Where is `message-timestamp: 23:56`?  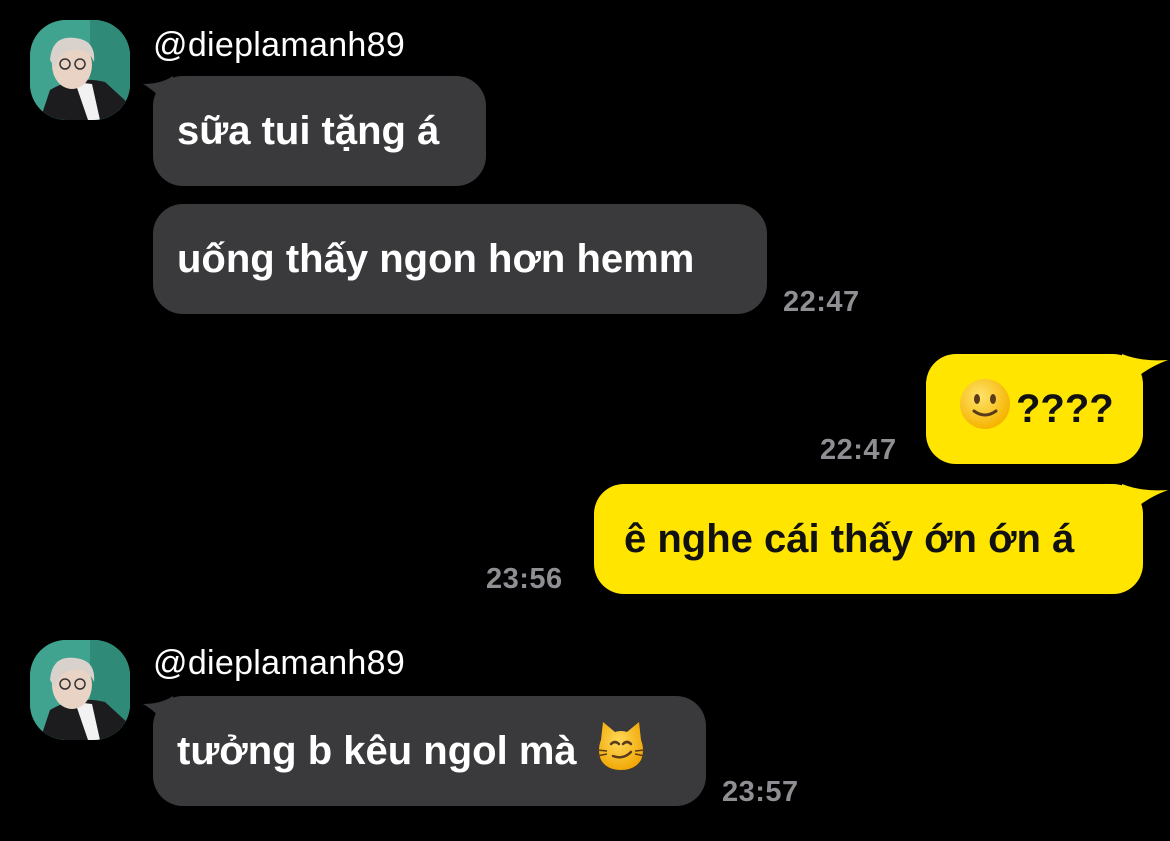
message-timestamp: 23:56 is located at coordinates (524, 579).